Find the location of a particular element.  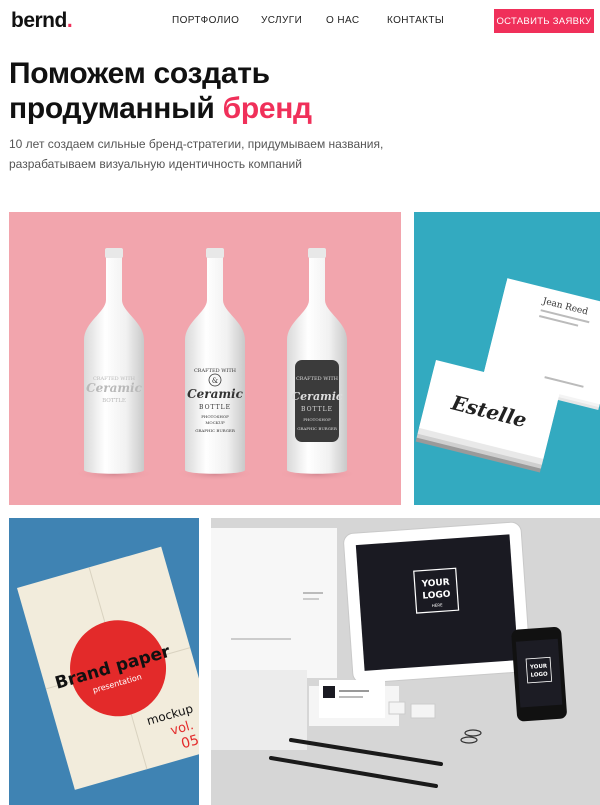

business-cards-image: Jean Reed Estelle is located at coordinates (507, 375).